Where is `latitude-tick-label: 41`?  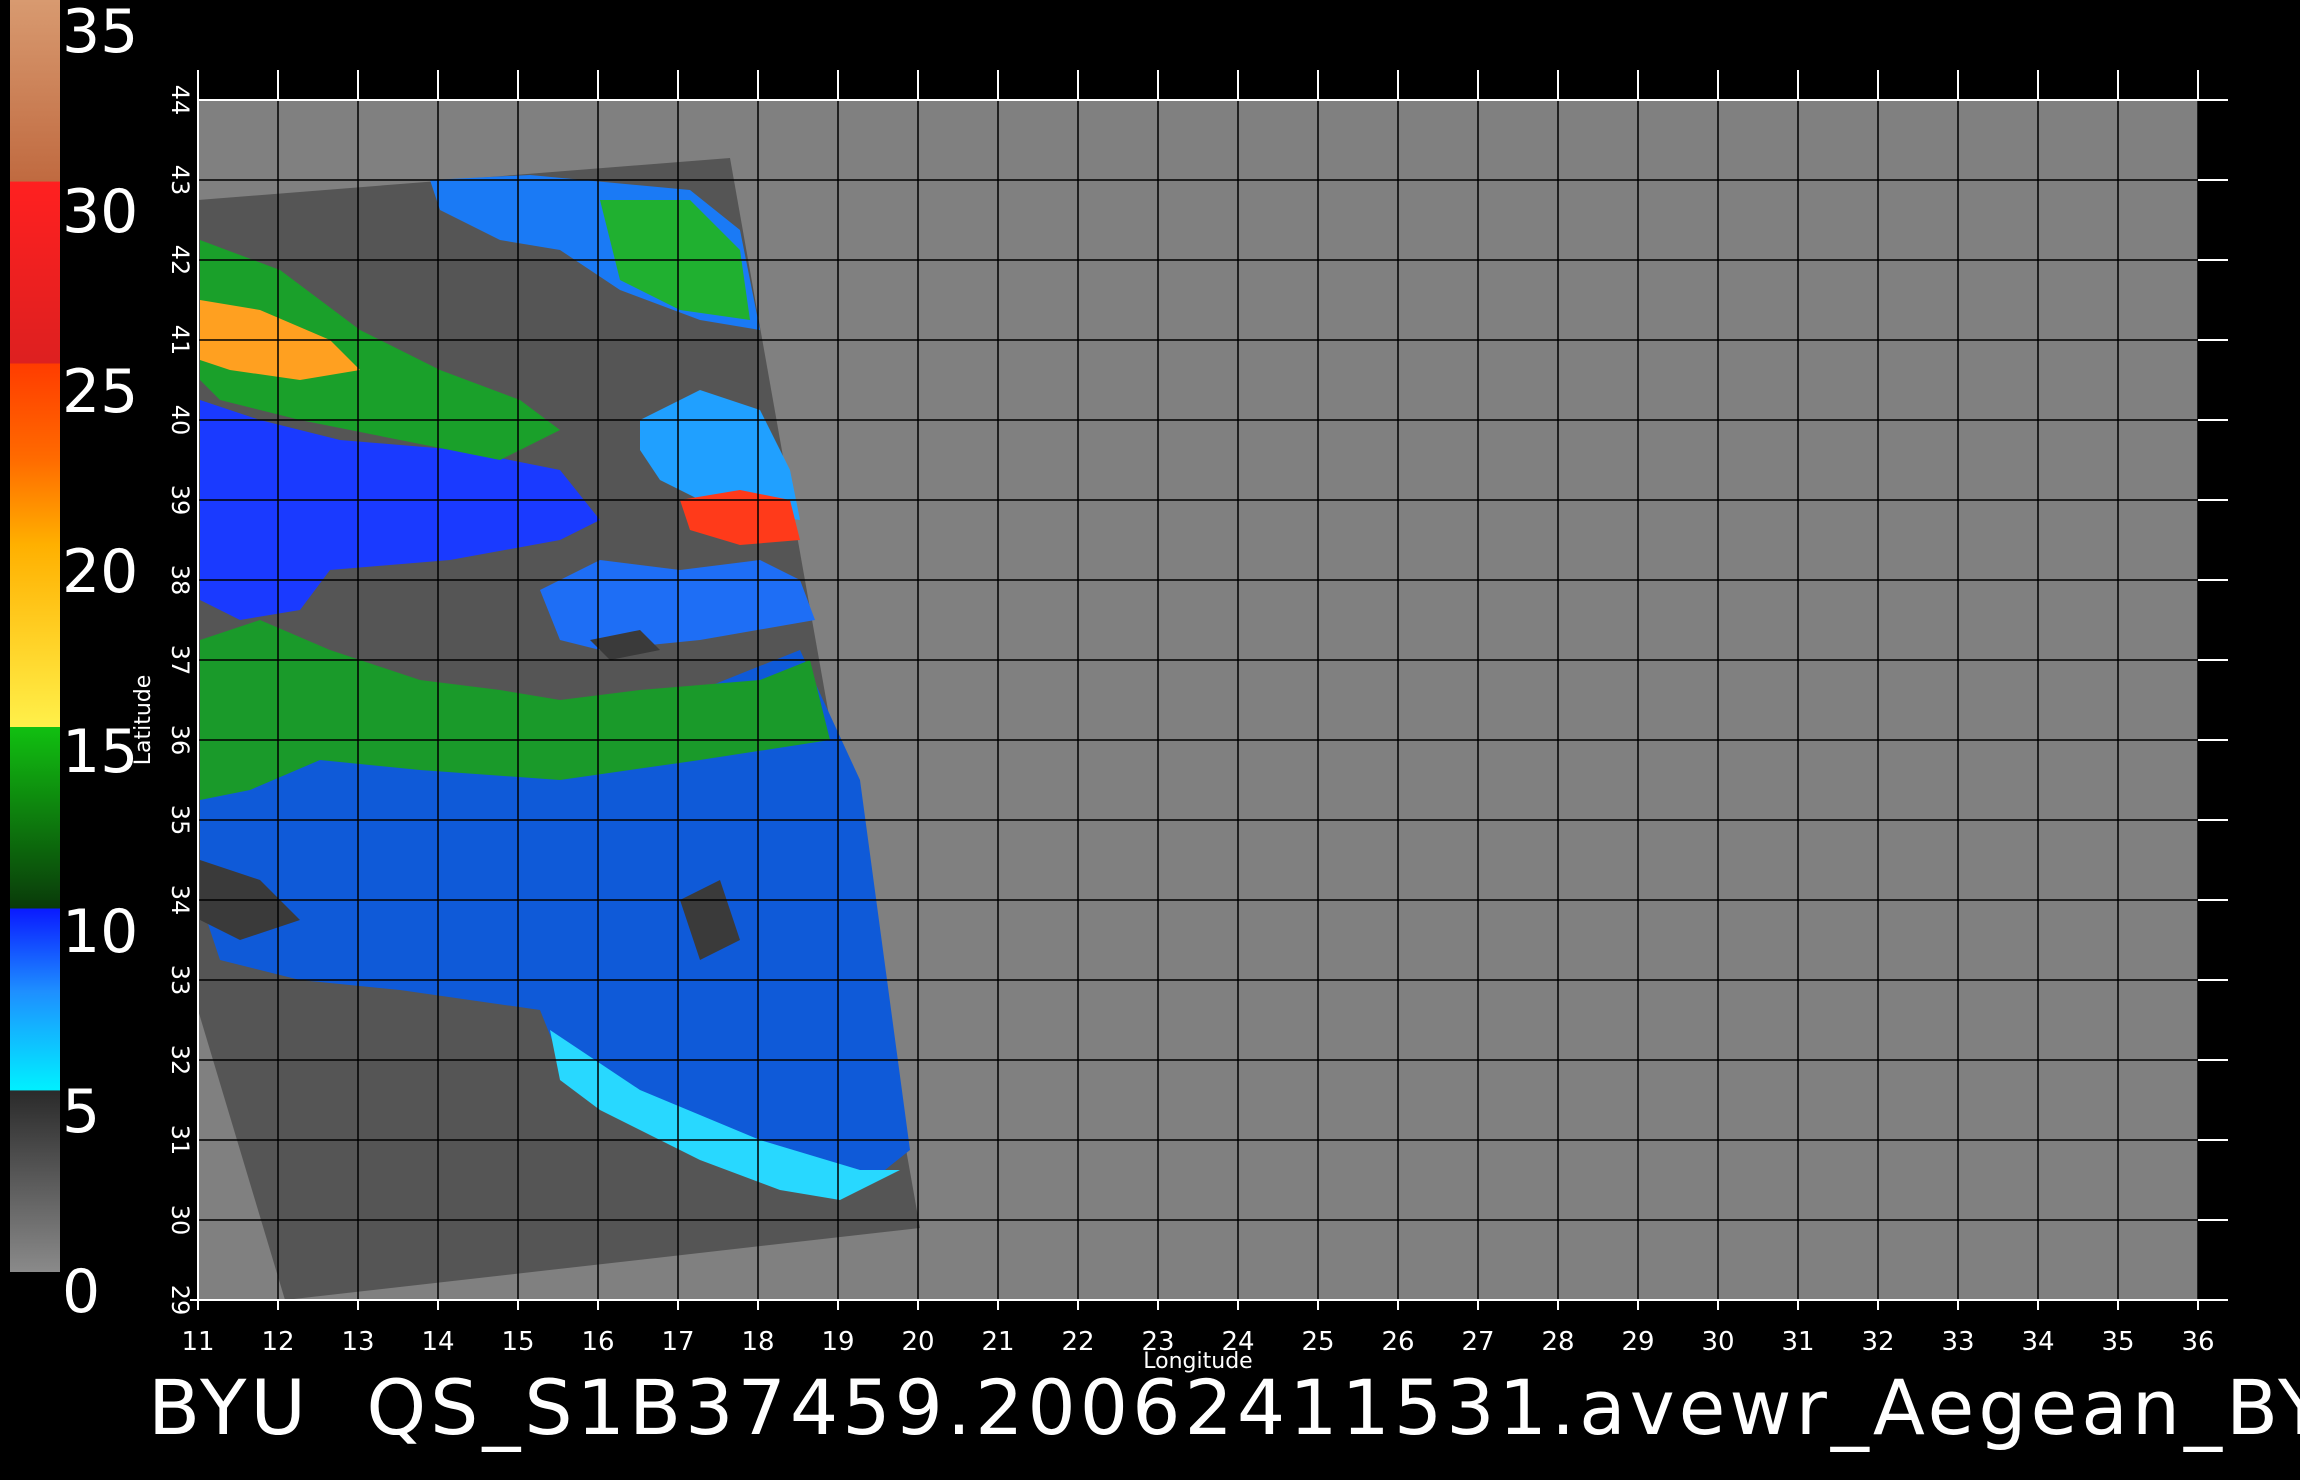
latitude-tick-label: 41 is located at coordinates (180, 340).